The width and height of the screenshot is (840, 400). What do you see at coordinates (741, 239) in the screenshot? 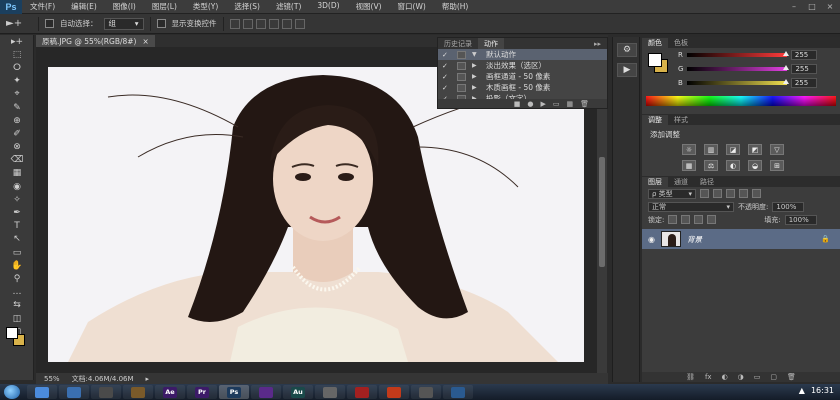
I see `layer-row-background: ◉ 背景 🔒` at bounding box center [741, 239].